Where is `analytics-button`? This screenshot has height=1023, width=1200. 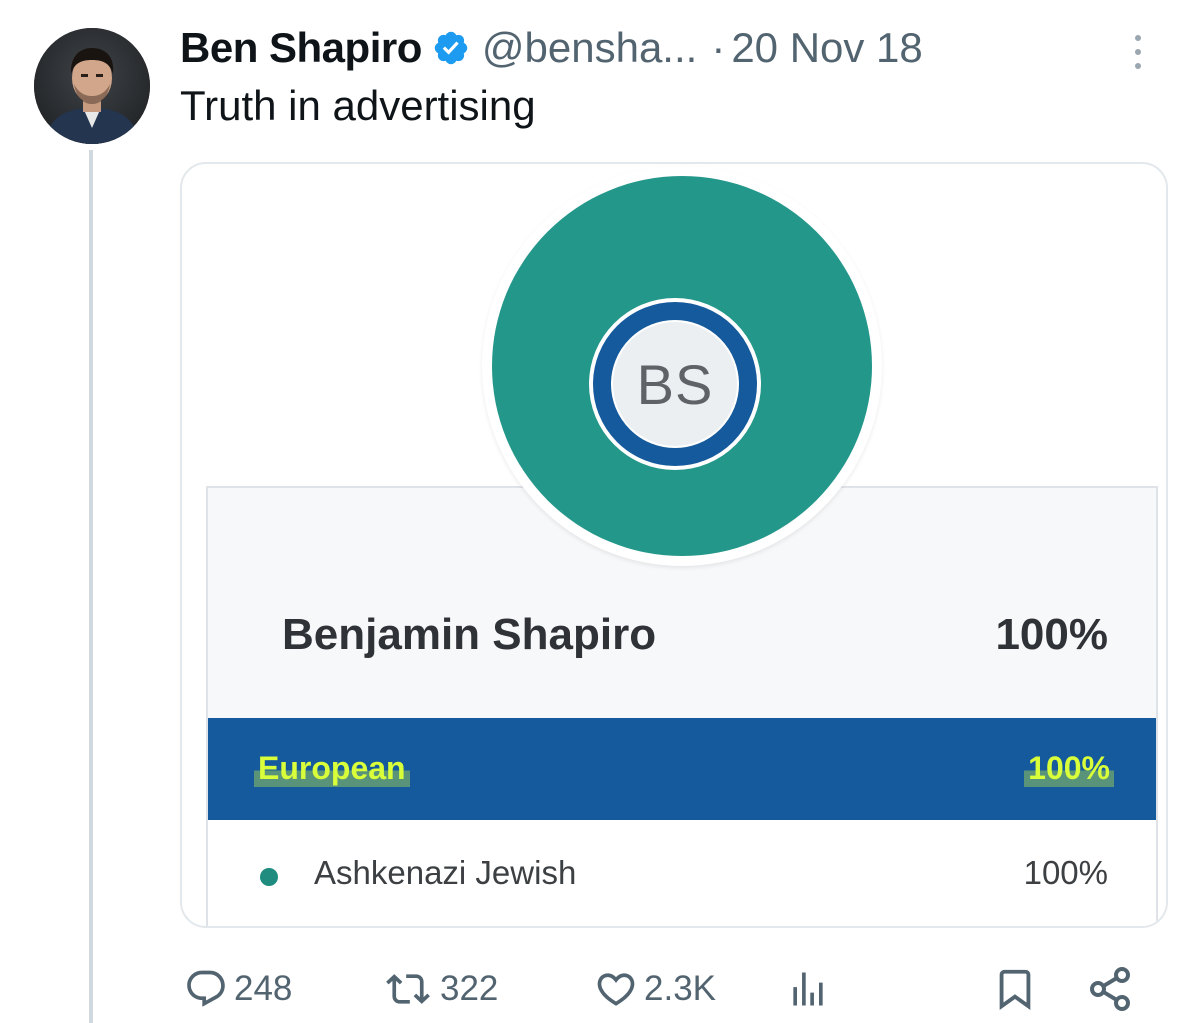 analytics-button is located at coordinates (808, 989).